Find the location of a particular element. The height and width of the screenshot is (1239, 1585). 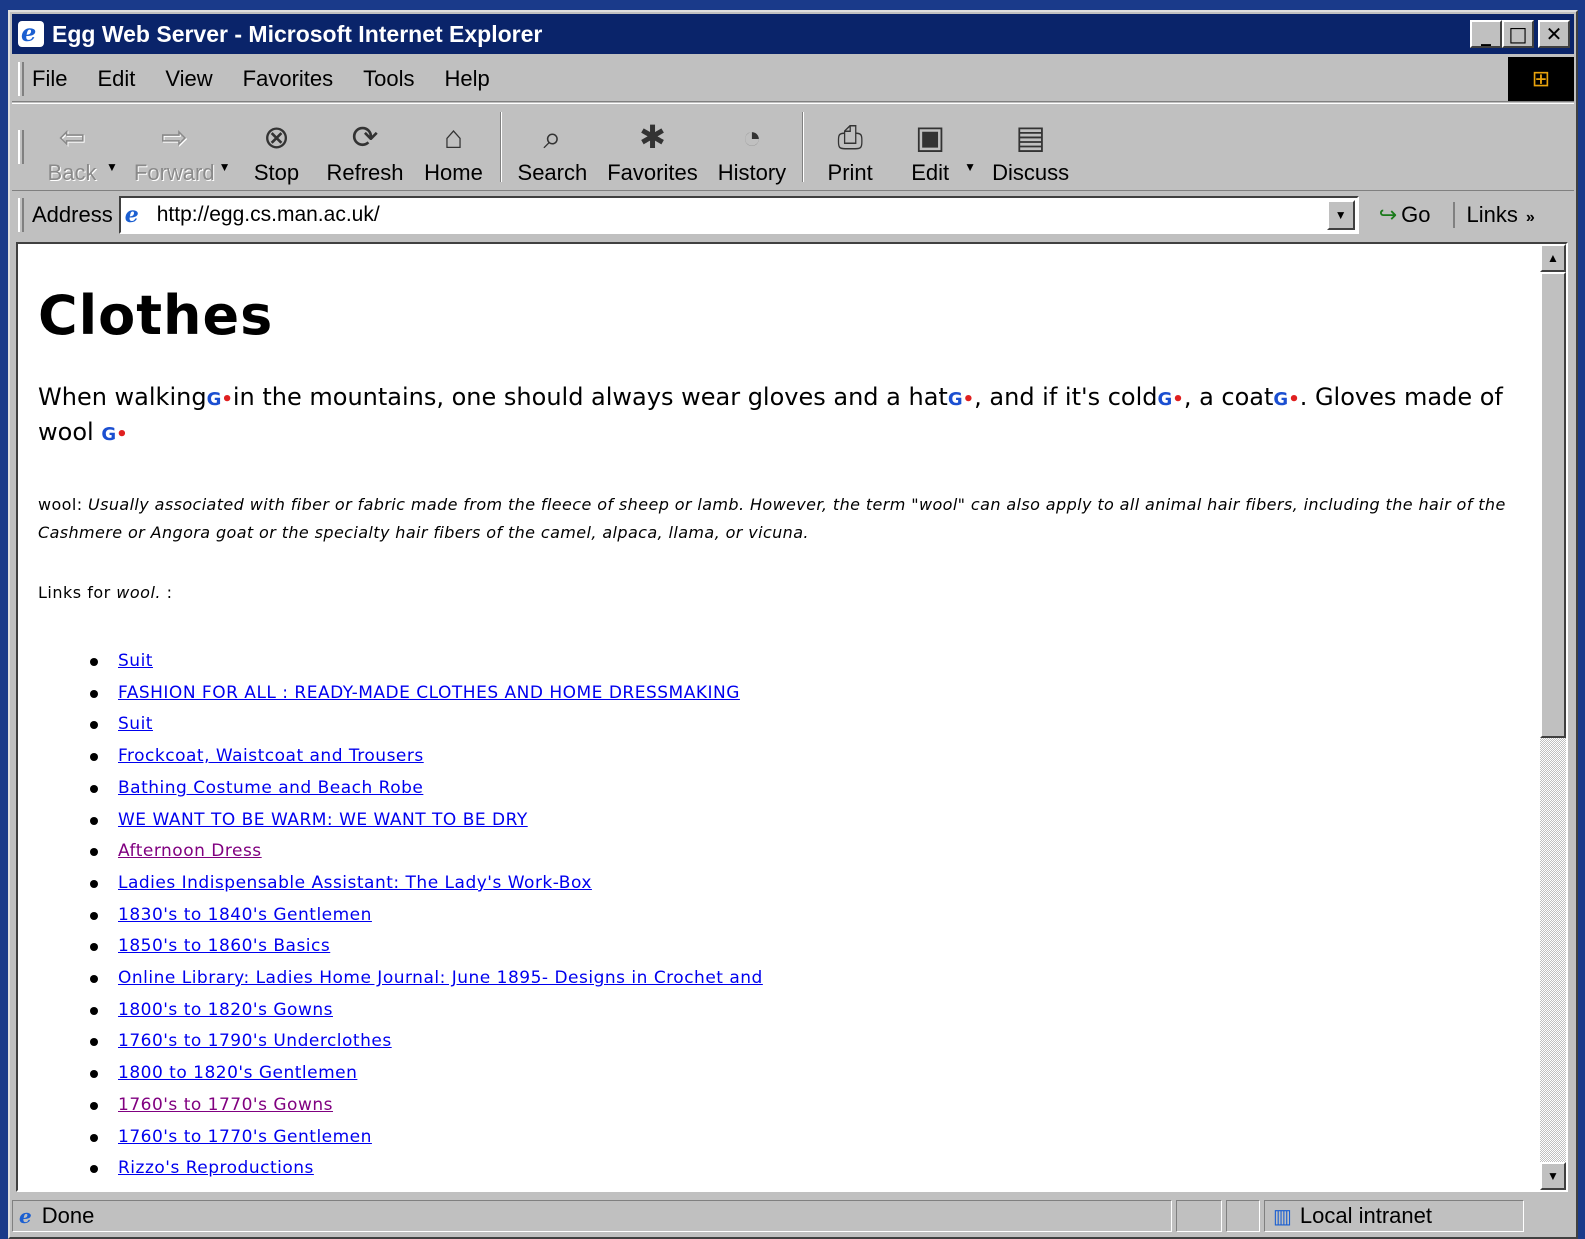

zone-label: Local intranet is located at coordinates (1365, 1215).